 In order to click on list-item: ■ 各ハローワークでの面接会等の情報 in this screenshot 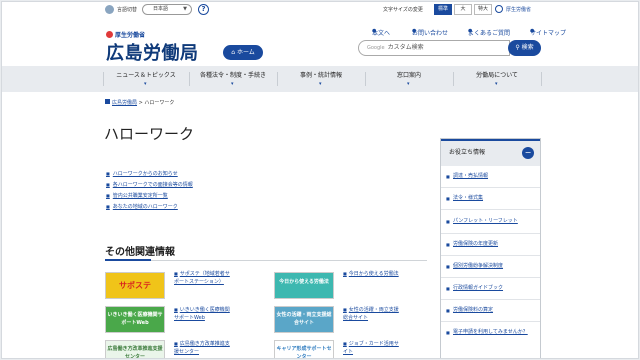, I will do `click(149, 186)`.